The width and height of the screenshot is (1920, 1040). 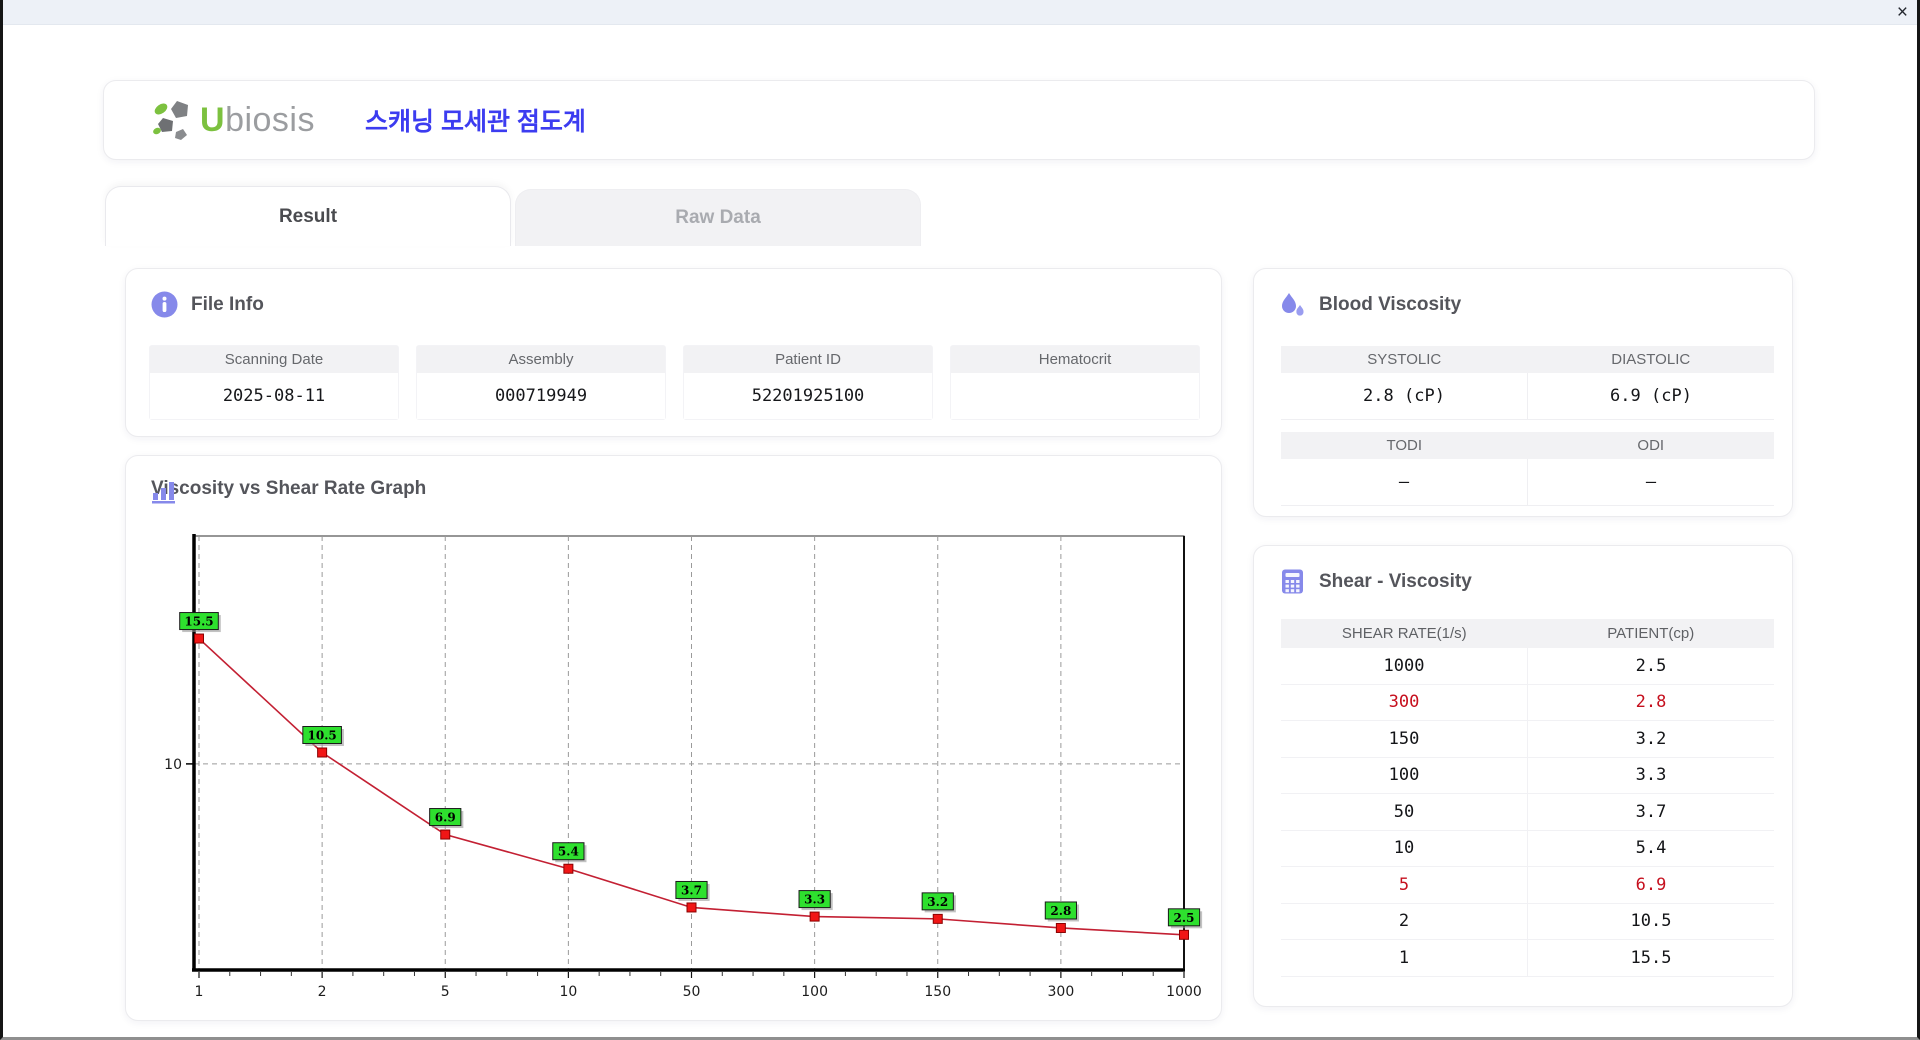 I want to click on chart-x-tick-label: 50, so click(x=692, y=992).